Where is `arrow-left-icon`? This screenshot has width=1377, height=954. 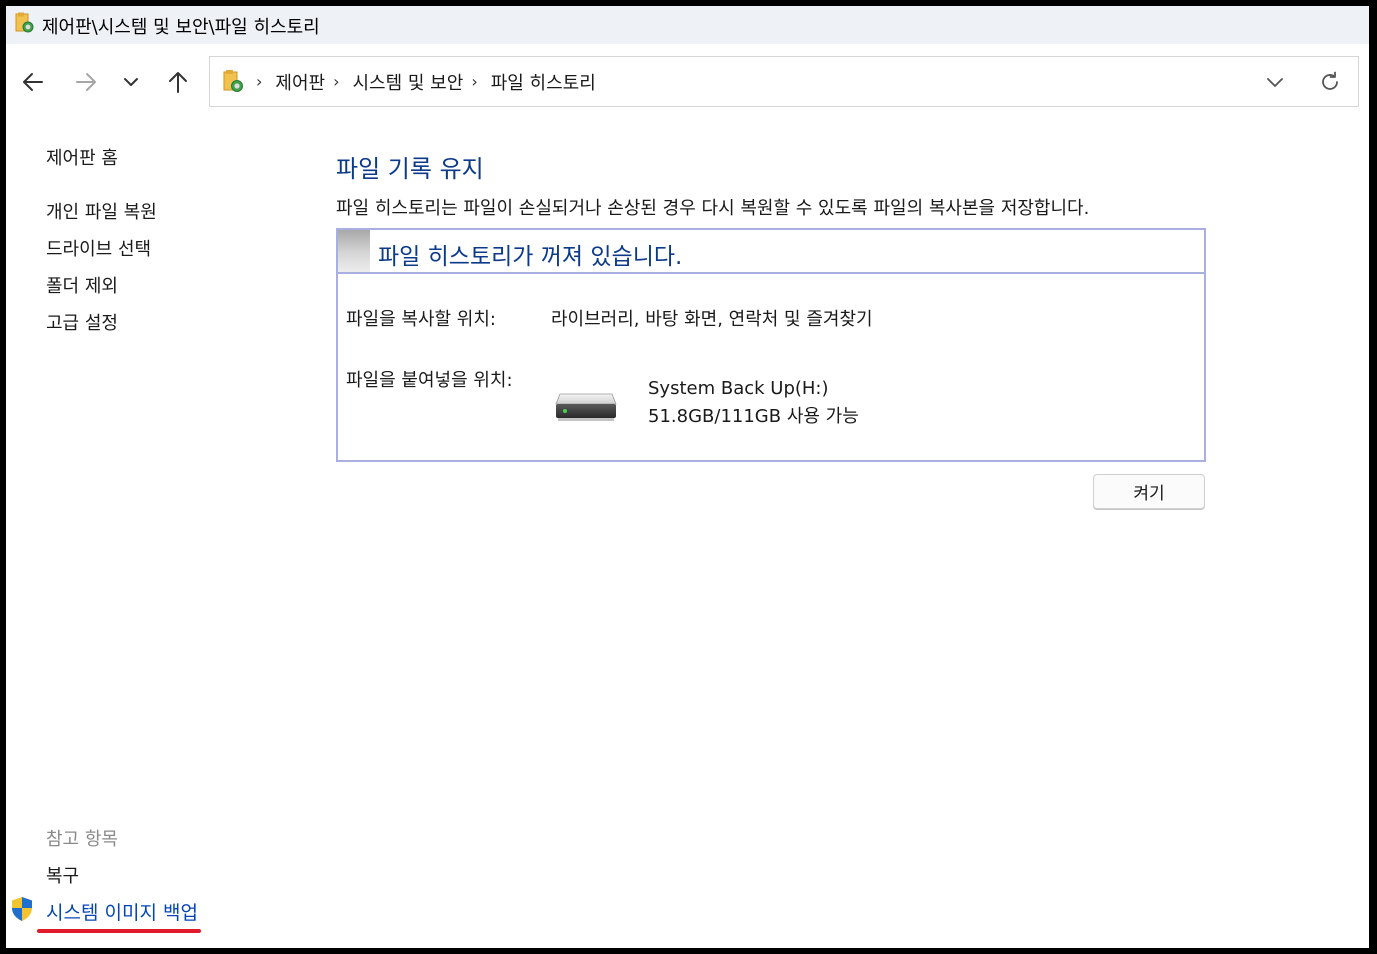 arrow-left-icon is located at coordinates (33, 82).